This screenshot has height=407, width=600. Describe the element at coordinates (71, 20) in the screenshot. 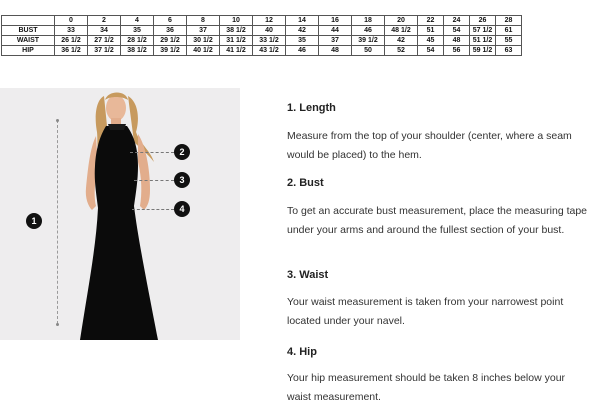

I see `size-header-cell: 0` at that location.